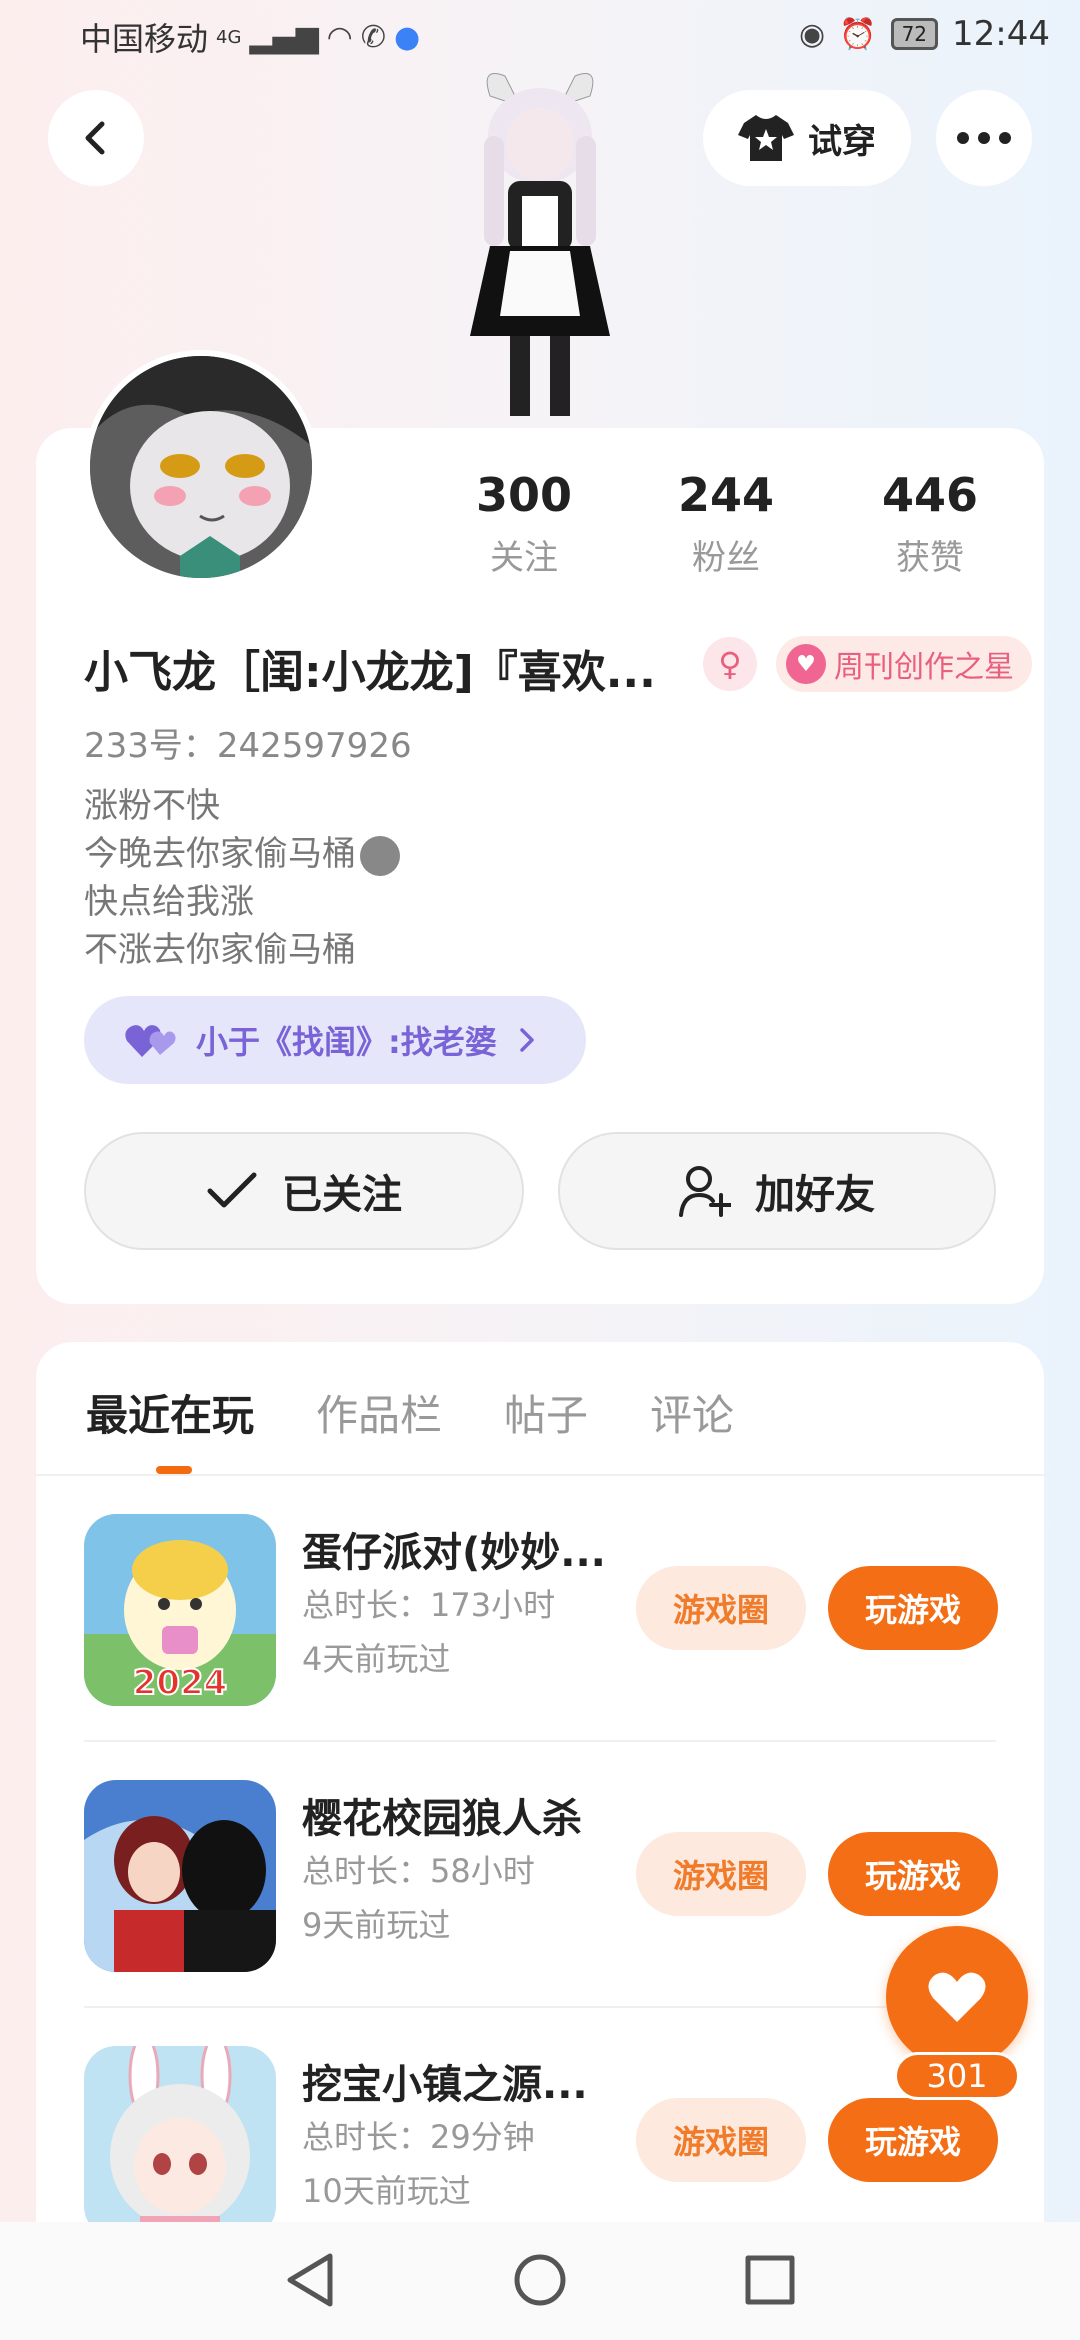  Describe the element at coordinates (180, 1683) in the screenshot. I see `game-icon-year: 2024` at that location.